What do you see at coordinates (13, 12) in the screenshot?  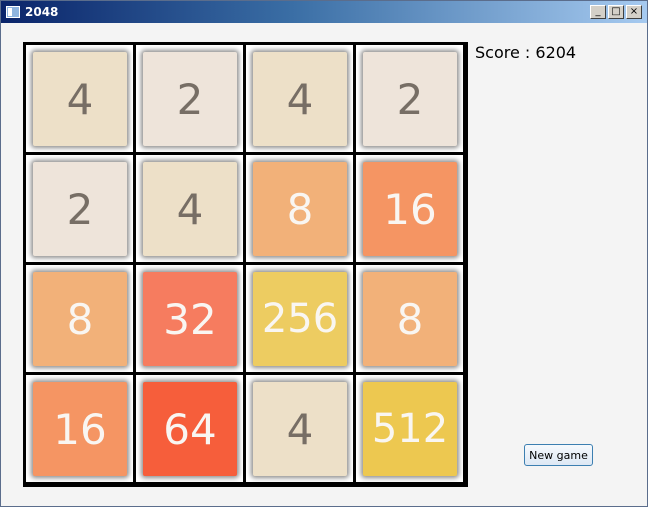 I see `app-icon` at bounding box center [13, 12].